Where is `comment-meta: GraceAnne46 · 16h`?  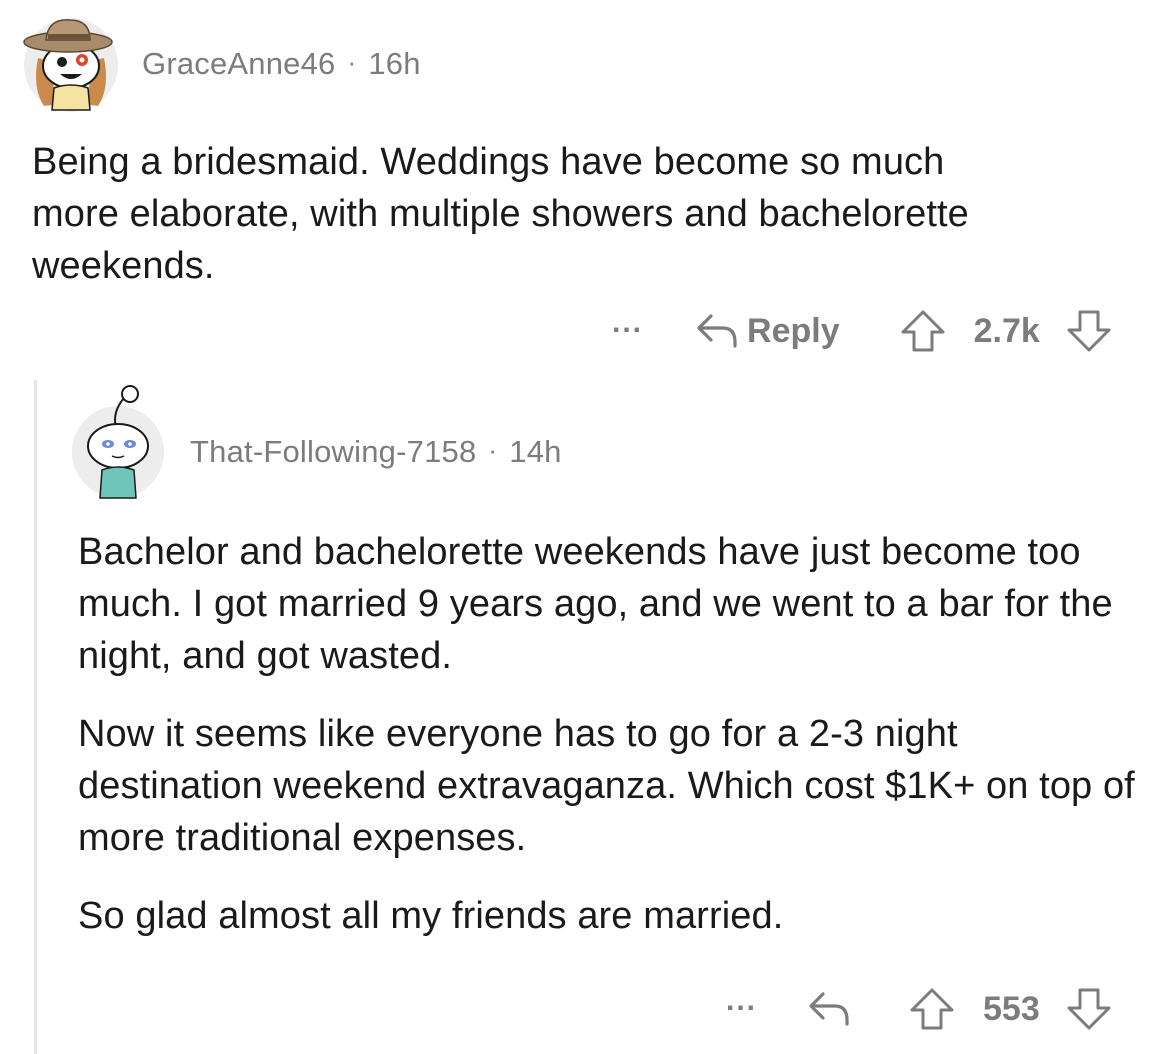
comment-meta: GraceAnne46 · 16h is located at coordinates (281, 64).